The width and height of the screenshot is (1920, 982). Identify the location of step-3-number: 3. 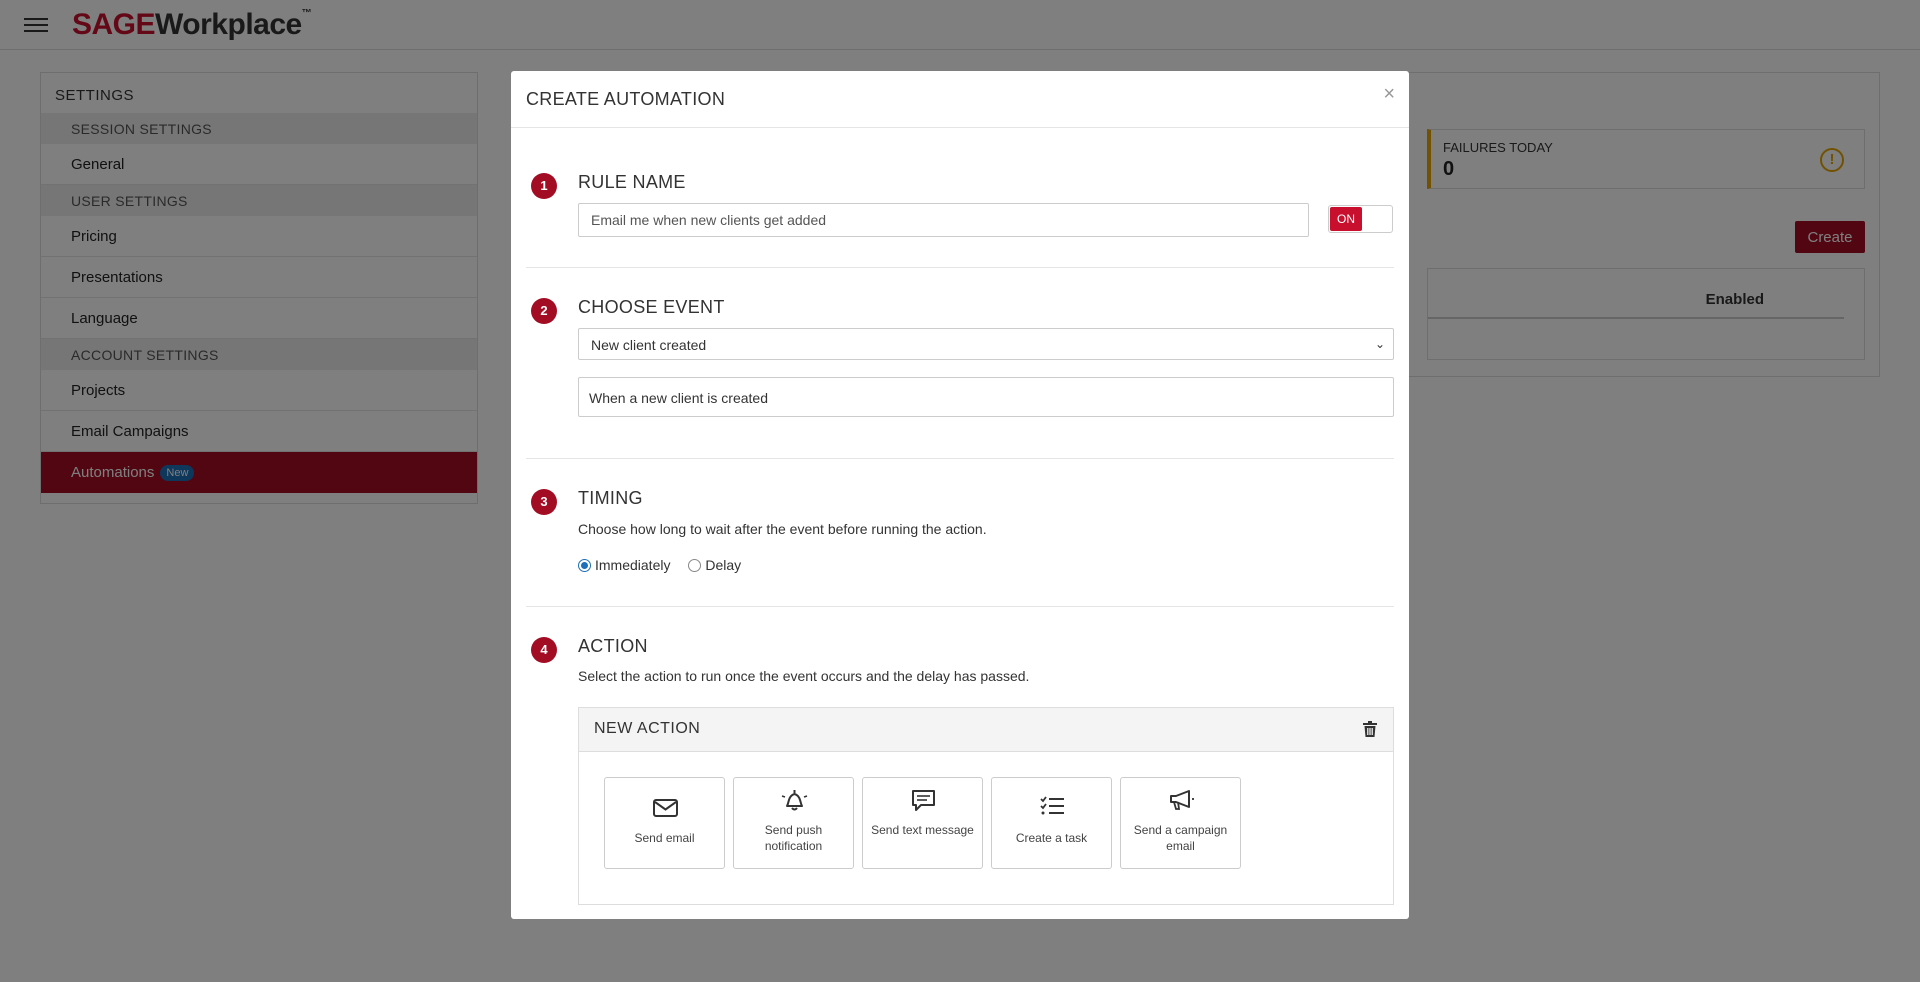
(544, 502).